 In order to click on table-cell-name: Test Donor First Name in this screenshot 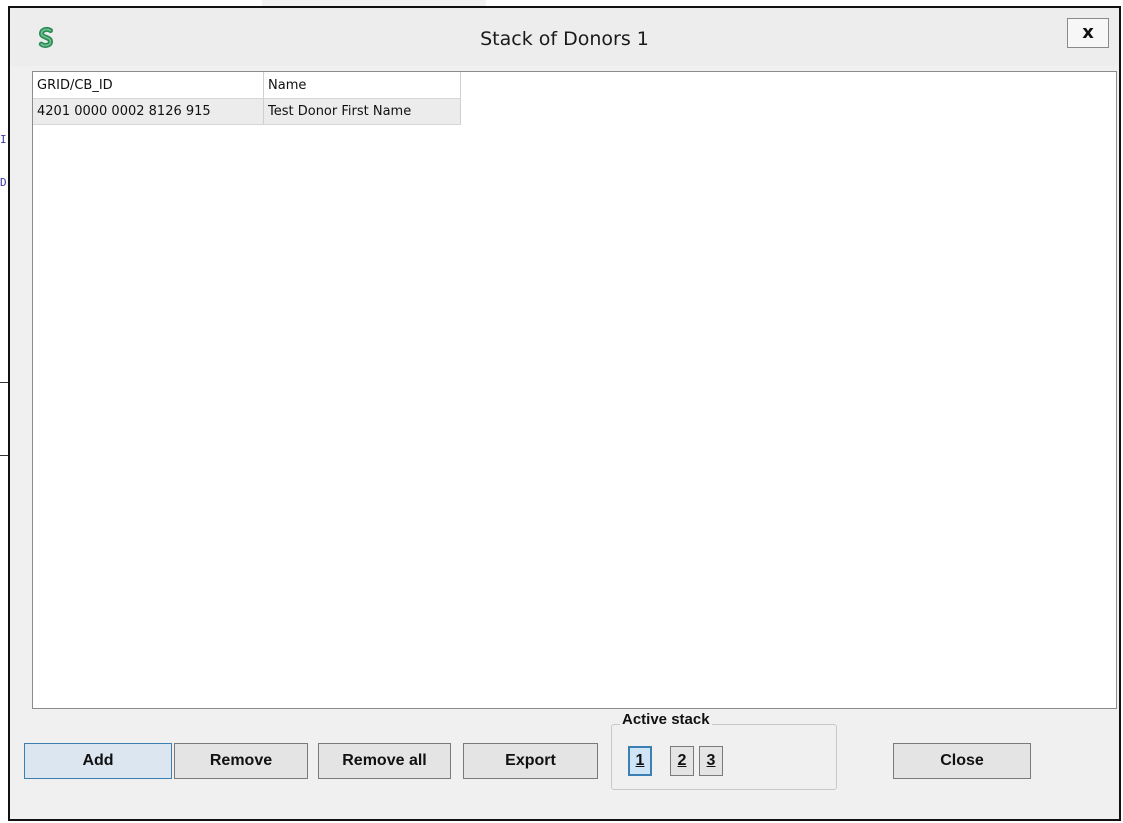, I will do `click(362, 111)`.